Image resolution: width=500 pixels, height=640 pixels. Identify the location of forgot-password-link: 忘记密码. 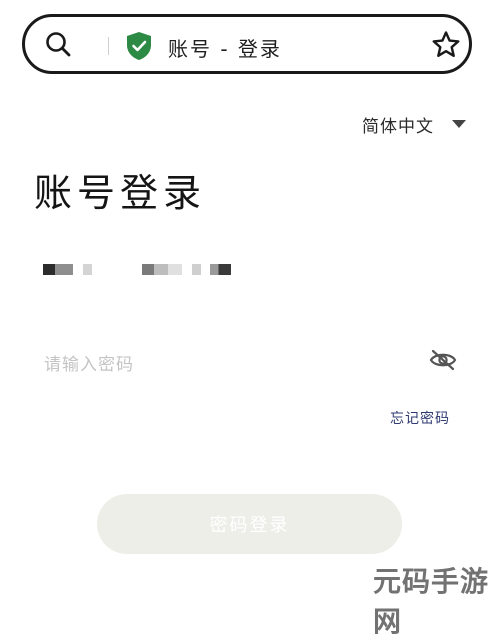
(420, 418).